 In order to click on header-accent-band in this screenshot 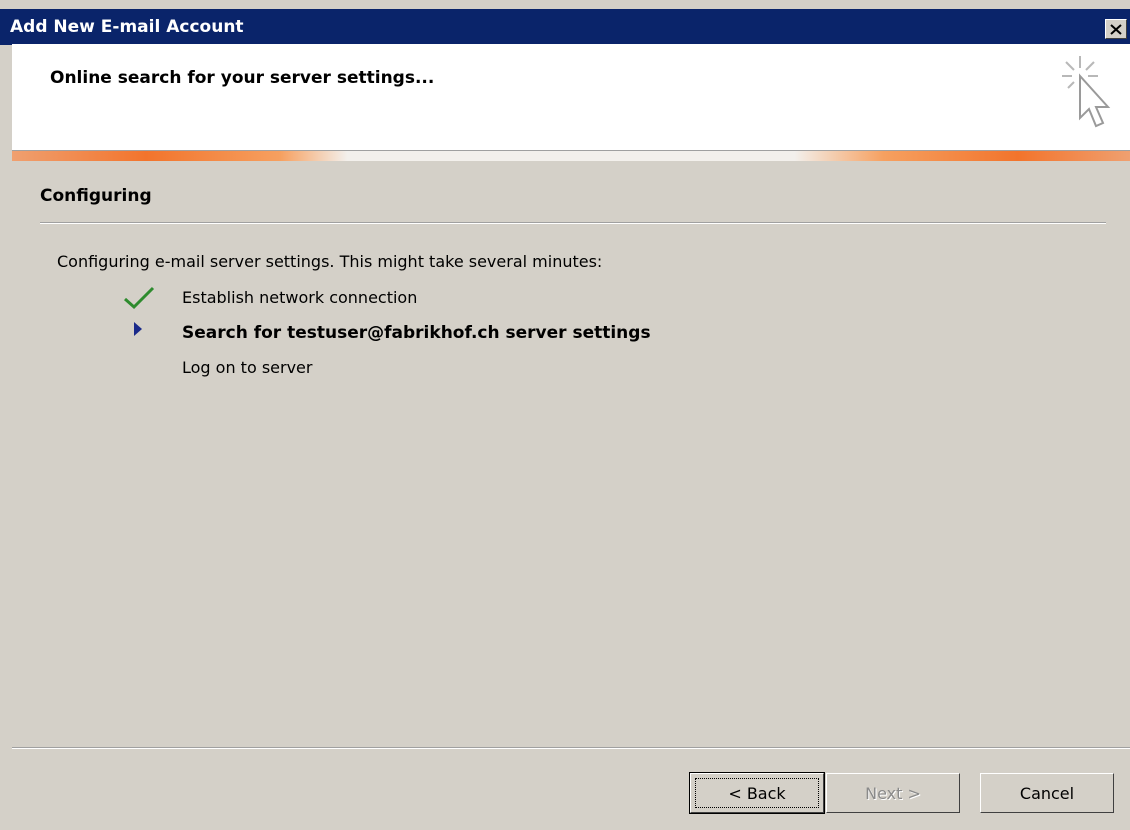, I will do `click(571, 155)`.